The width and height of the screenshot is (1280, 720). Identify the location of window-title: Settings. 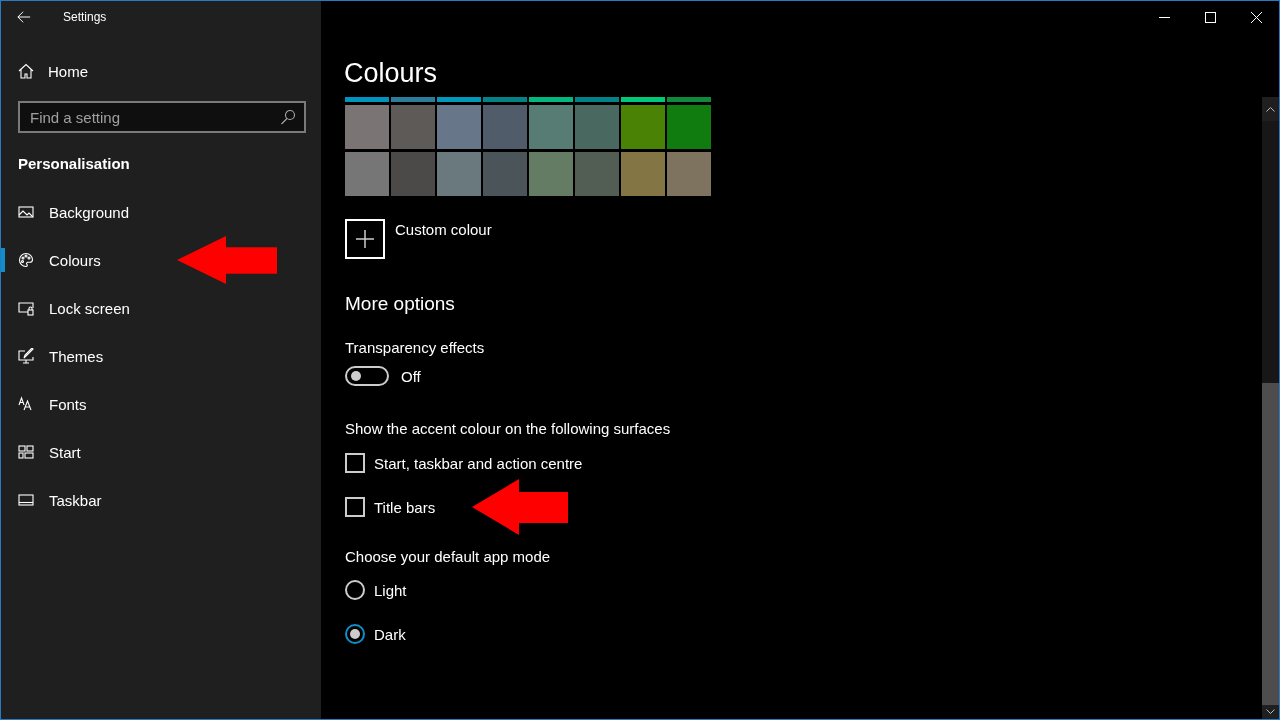
(85, 17).